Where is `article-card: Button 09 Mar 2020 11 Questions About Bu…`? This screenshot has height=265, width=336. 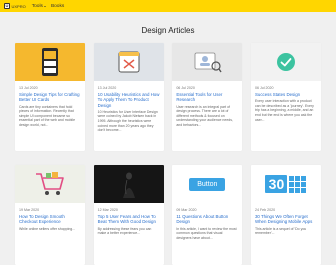 article-card: Button 09 Mar 2020 11 Questions About Bu… is located at coordinates (207, 215).